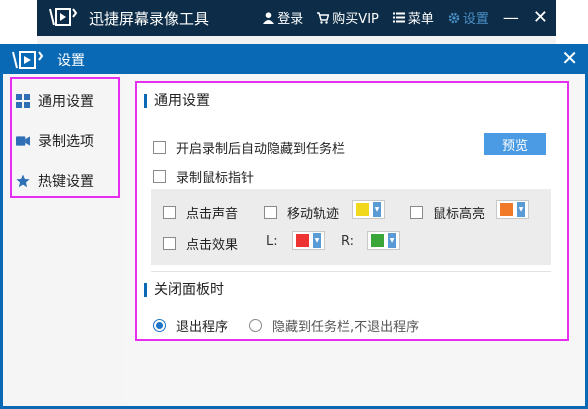 The height and width of the screenshot is (409, 588). What do you see at coordinates (23, 101) in the screenshot?
I see `grid-icon` at bounding box center [23, 101].